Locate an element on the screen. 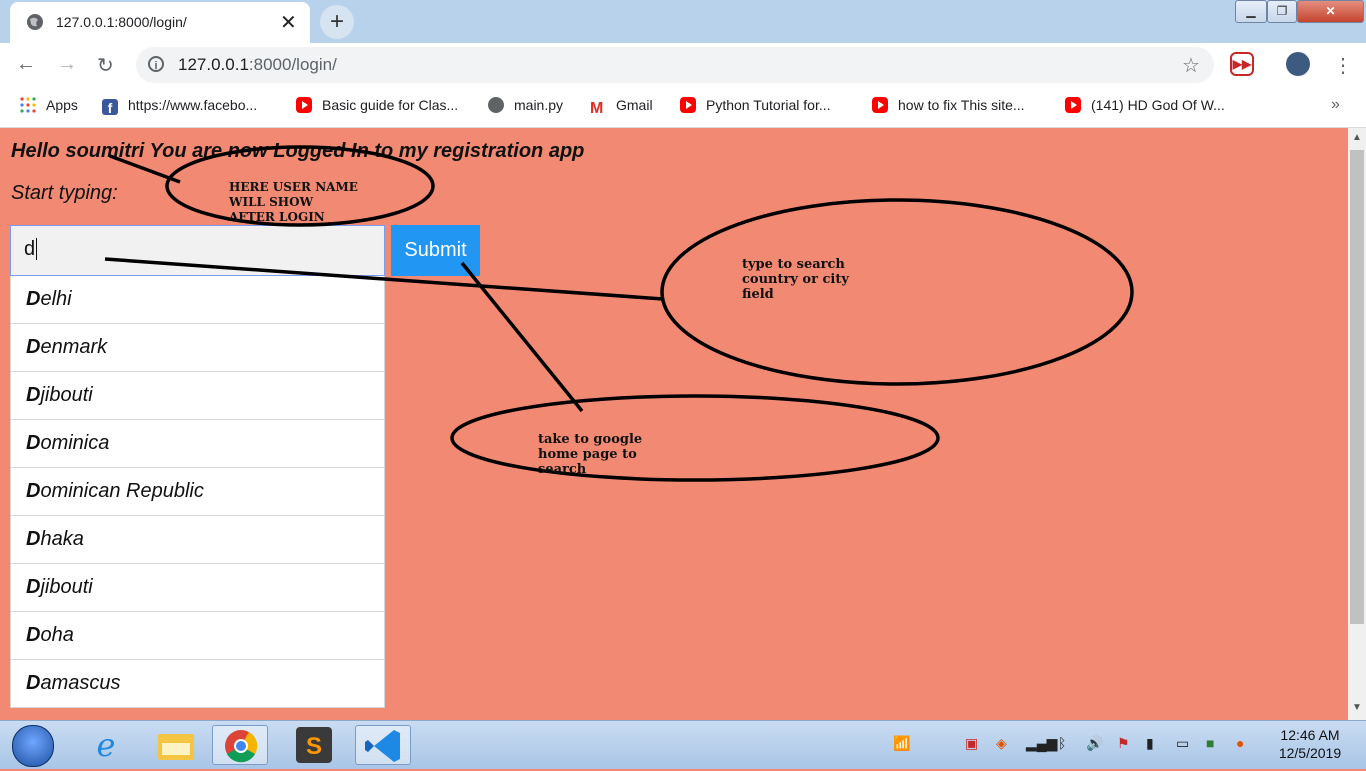  annotation-line: country or city is located at coordinates (795, 279).